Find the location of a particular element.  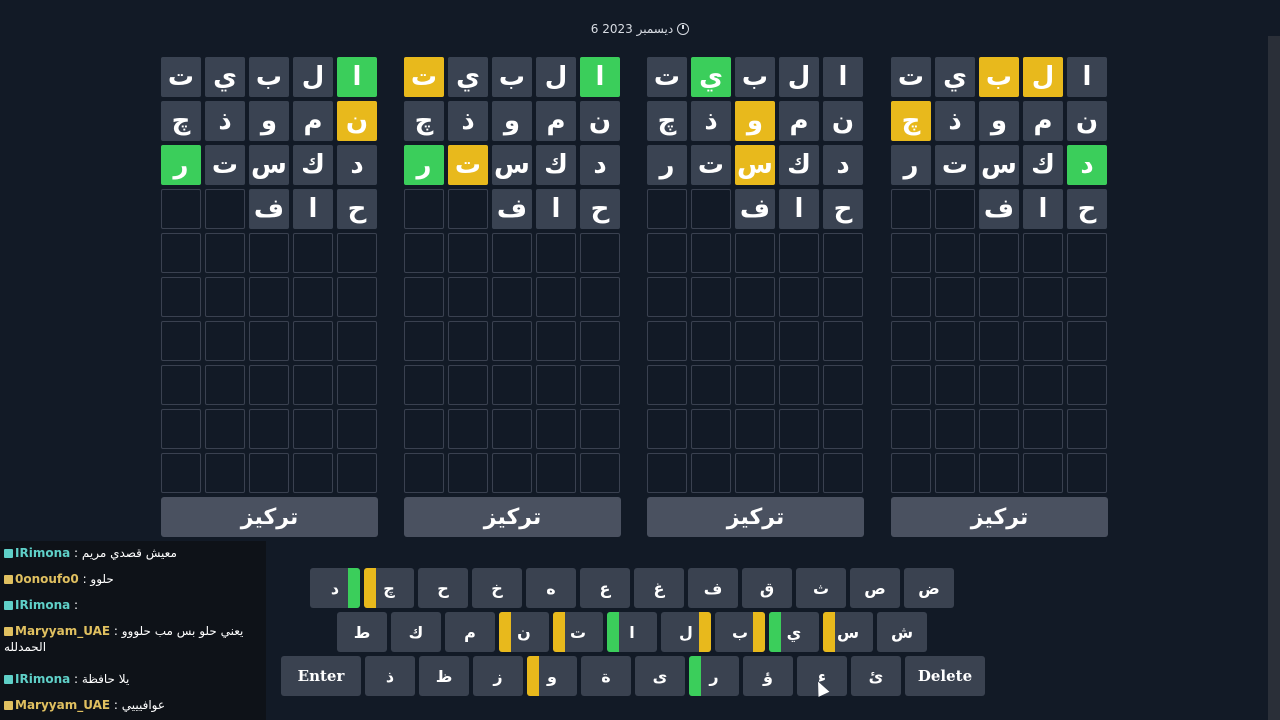

chat-message: Maryyam_UAE : عوافيييي is located at coordinates (133, 705).